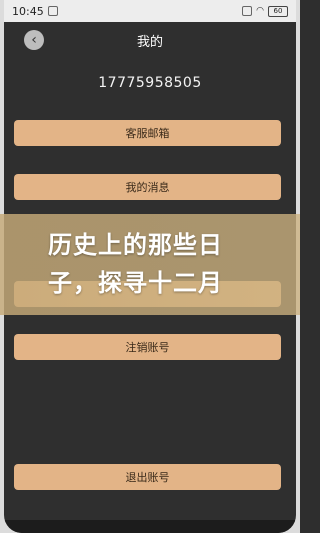 The height and width of the screenshot is (533, 320). I want to click on my-messages-button: 我的消息, so click(147, 187).